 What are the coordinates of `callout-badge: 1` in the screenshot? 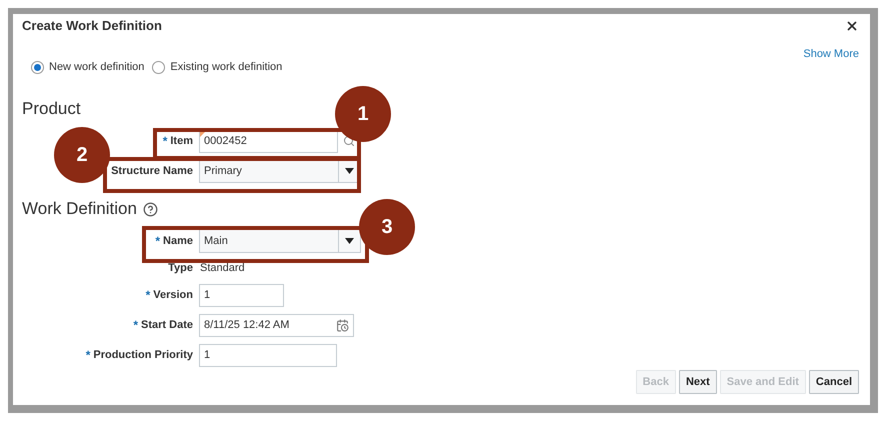 It's located at (363, 114).